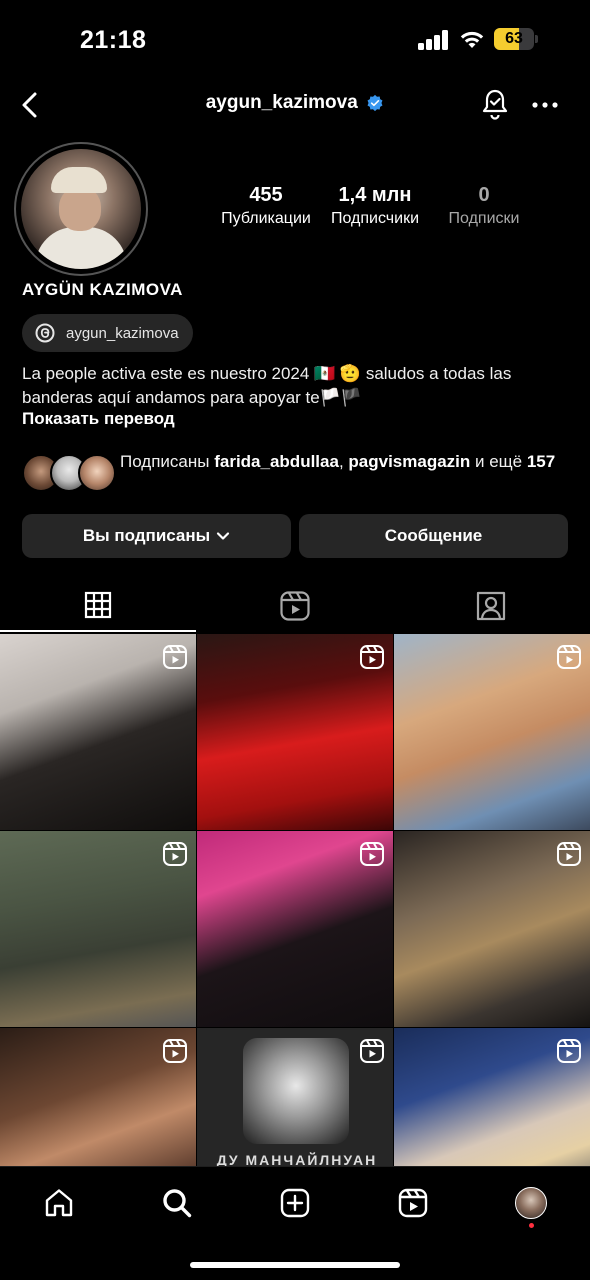 This screenshot has width=590, height=1280. I want to click on followed-by-more-count: 157, so click(541, 461).